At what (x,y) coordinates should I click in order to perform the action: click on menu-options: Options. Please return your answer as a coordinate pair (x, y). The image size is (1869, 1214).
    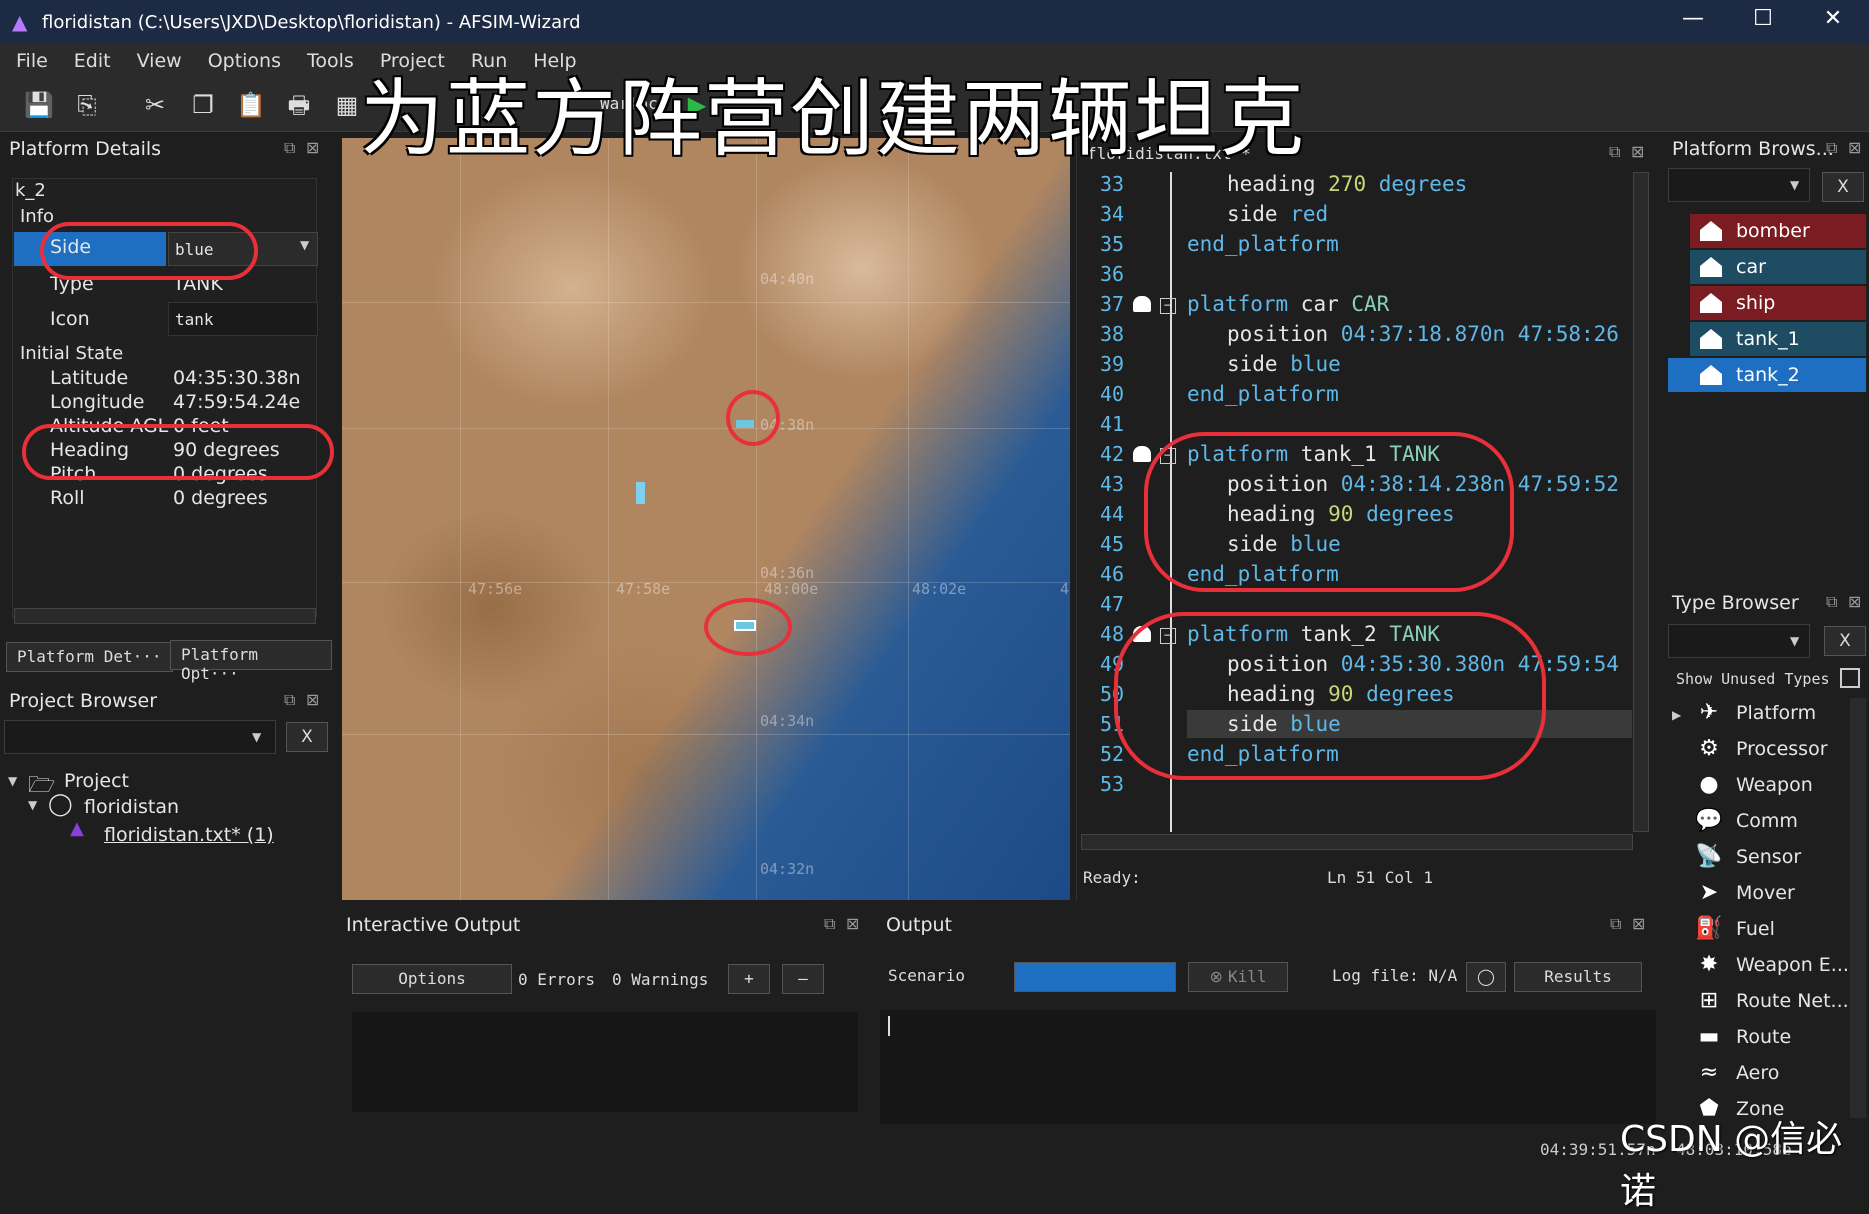
    Looking at the image, I should click on (244, 61).